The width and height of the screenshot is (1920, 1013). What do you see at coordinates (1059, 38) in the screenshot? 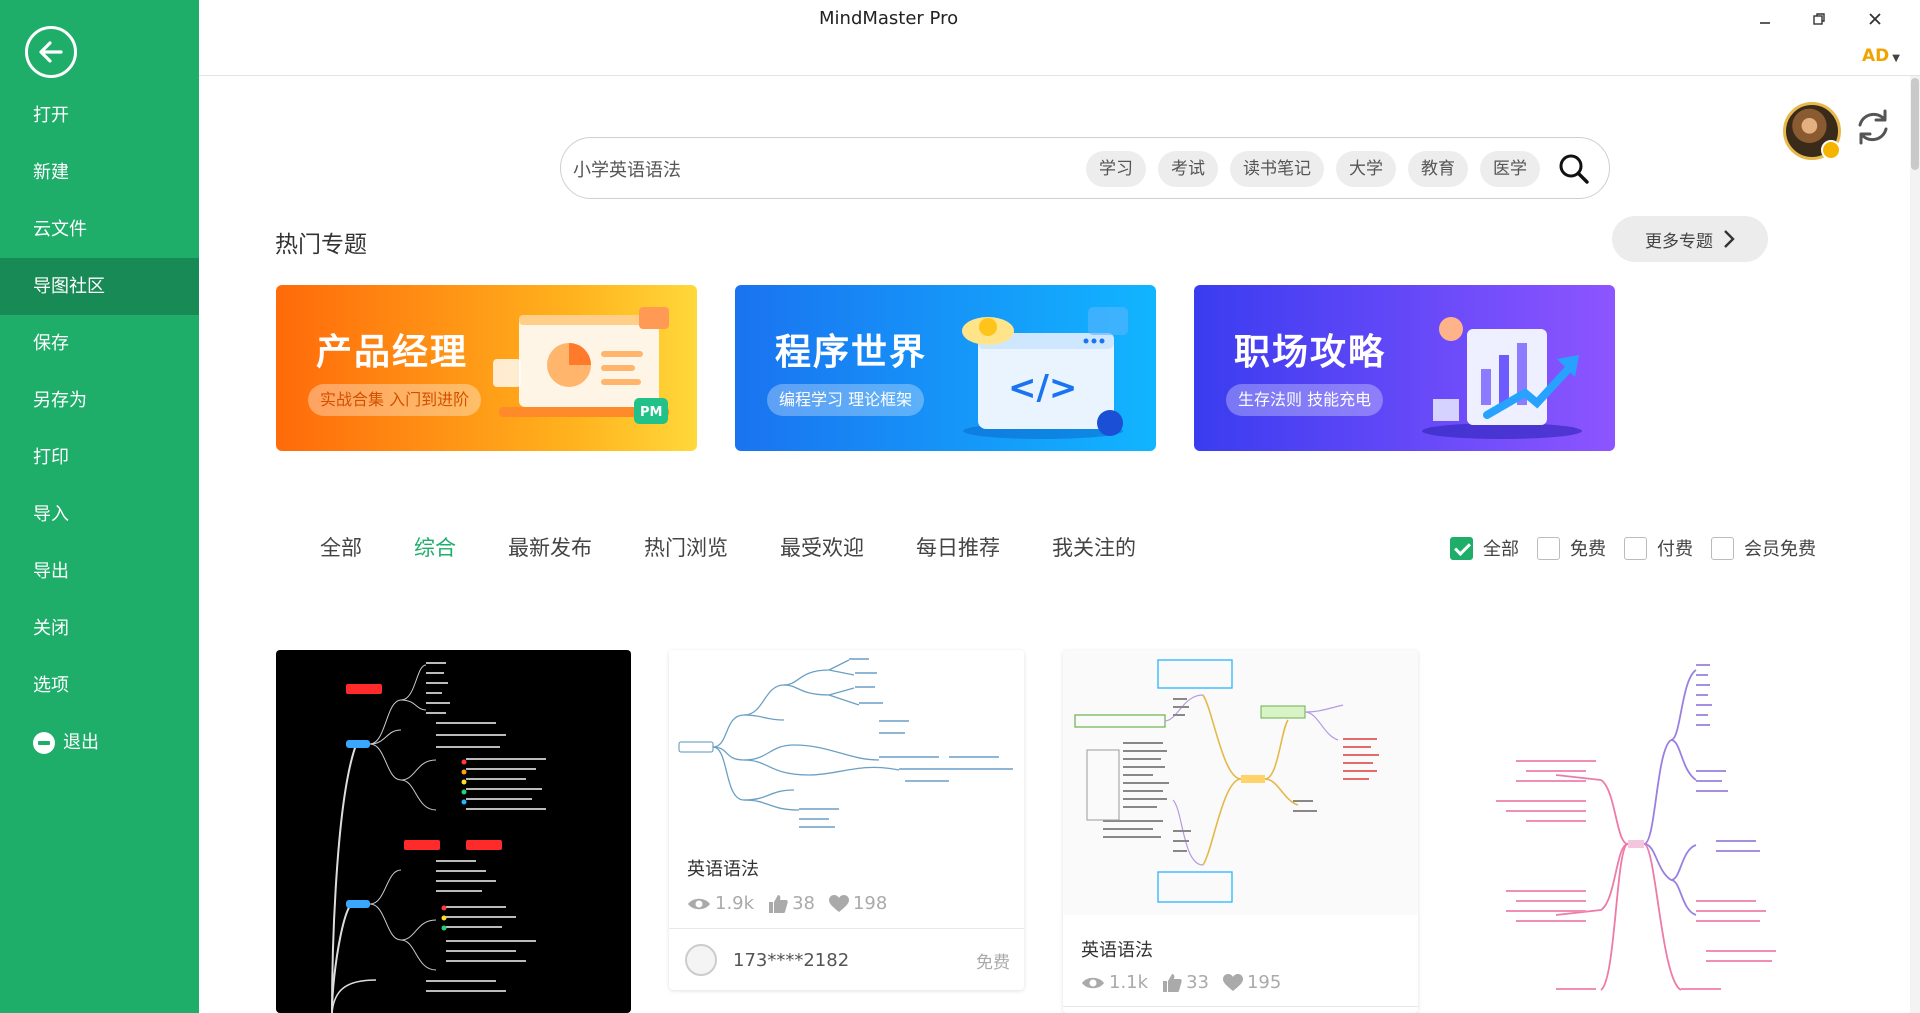
I see `title-bar: MindMaster Pro AD ▼` at bounding box center [1059, 38].